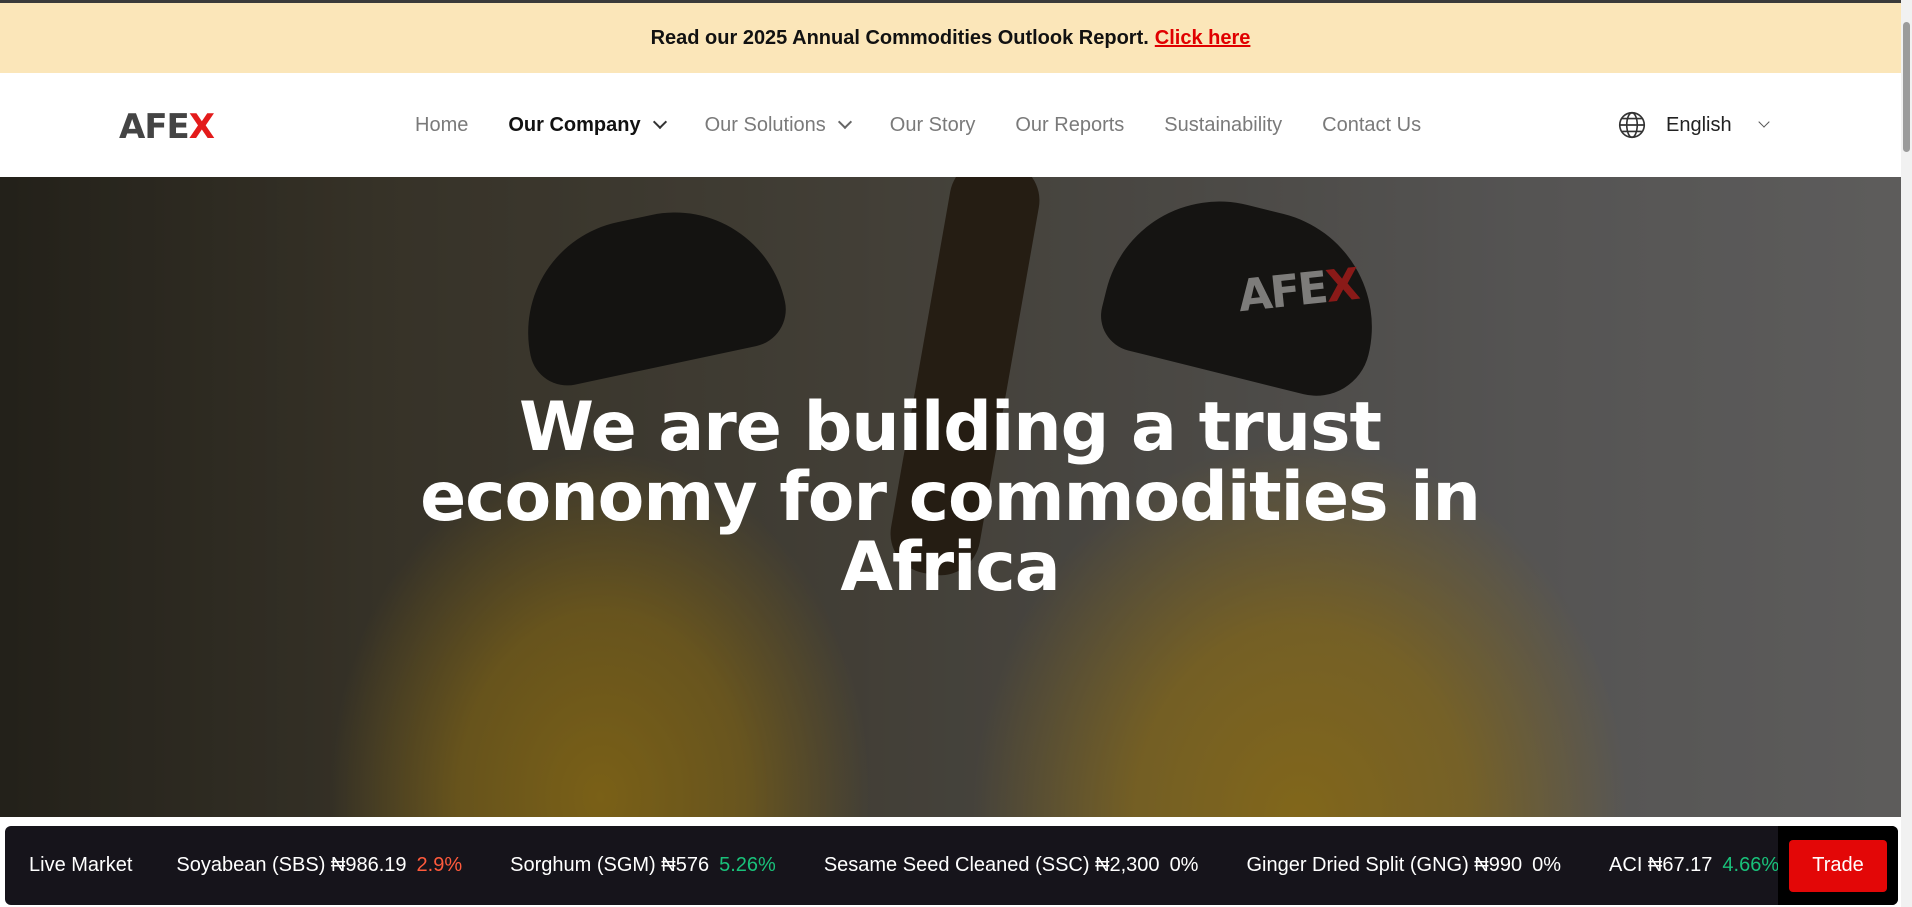  Describe the element at coordinates (1751, 865) in the screenshot. I see `ticker-item-change: 4.66%` at that location.